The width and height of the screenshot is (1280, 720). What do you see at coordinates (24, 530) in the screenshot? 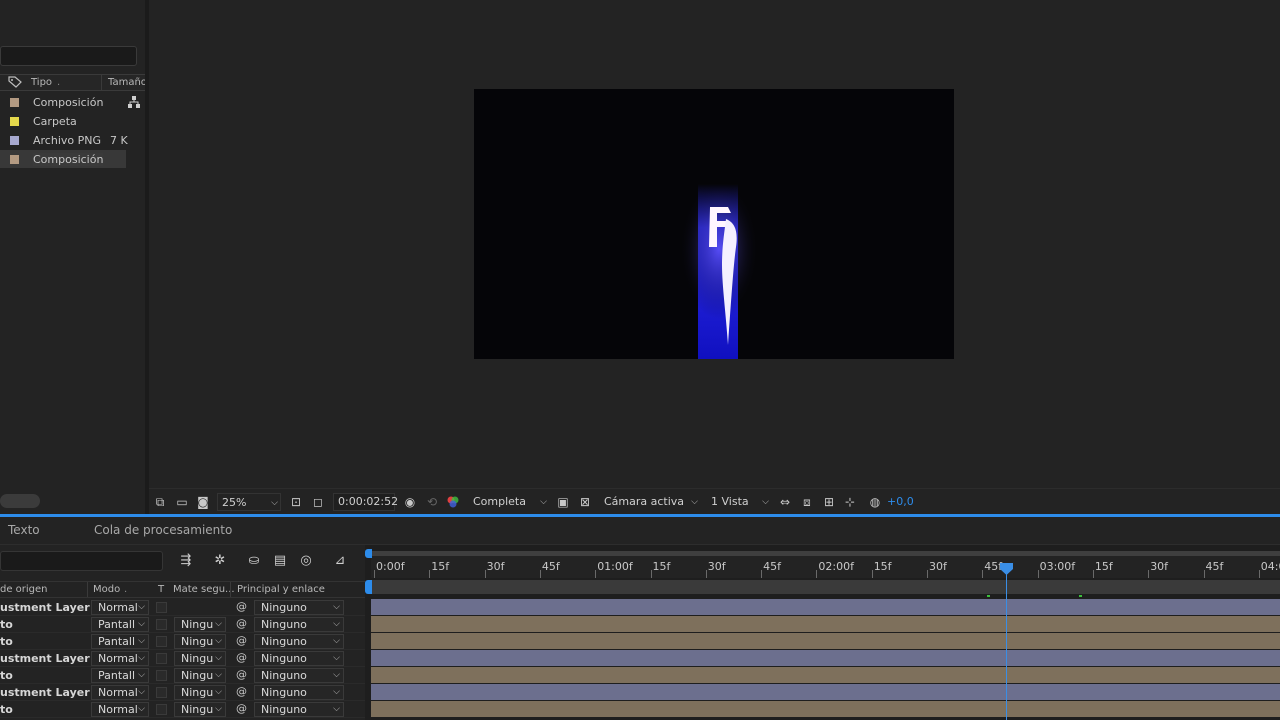
I see `tab-texto: Texto` at bounding box center [24, 530].